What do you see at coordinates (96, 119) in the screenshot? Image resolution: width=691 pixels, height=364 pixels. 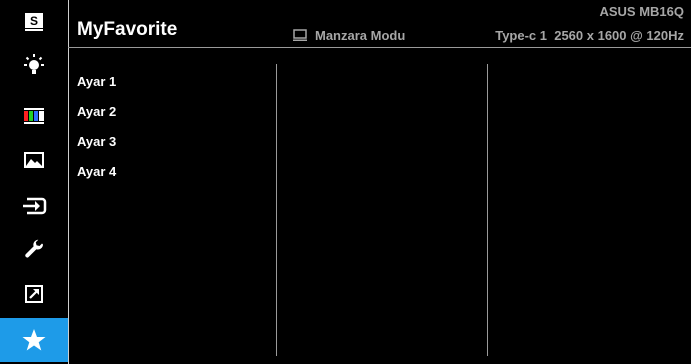 I see `menu-item-ayar-2: Ayar 2` at bounding box center [96, 119].